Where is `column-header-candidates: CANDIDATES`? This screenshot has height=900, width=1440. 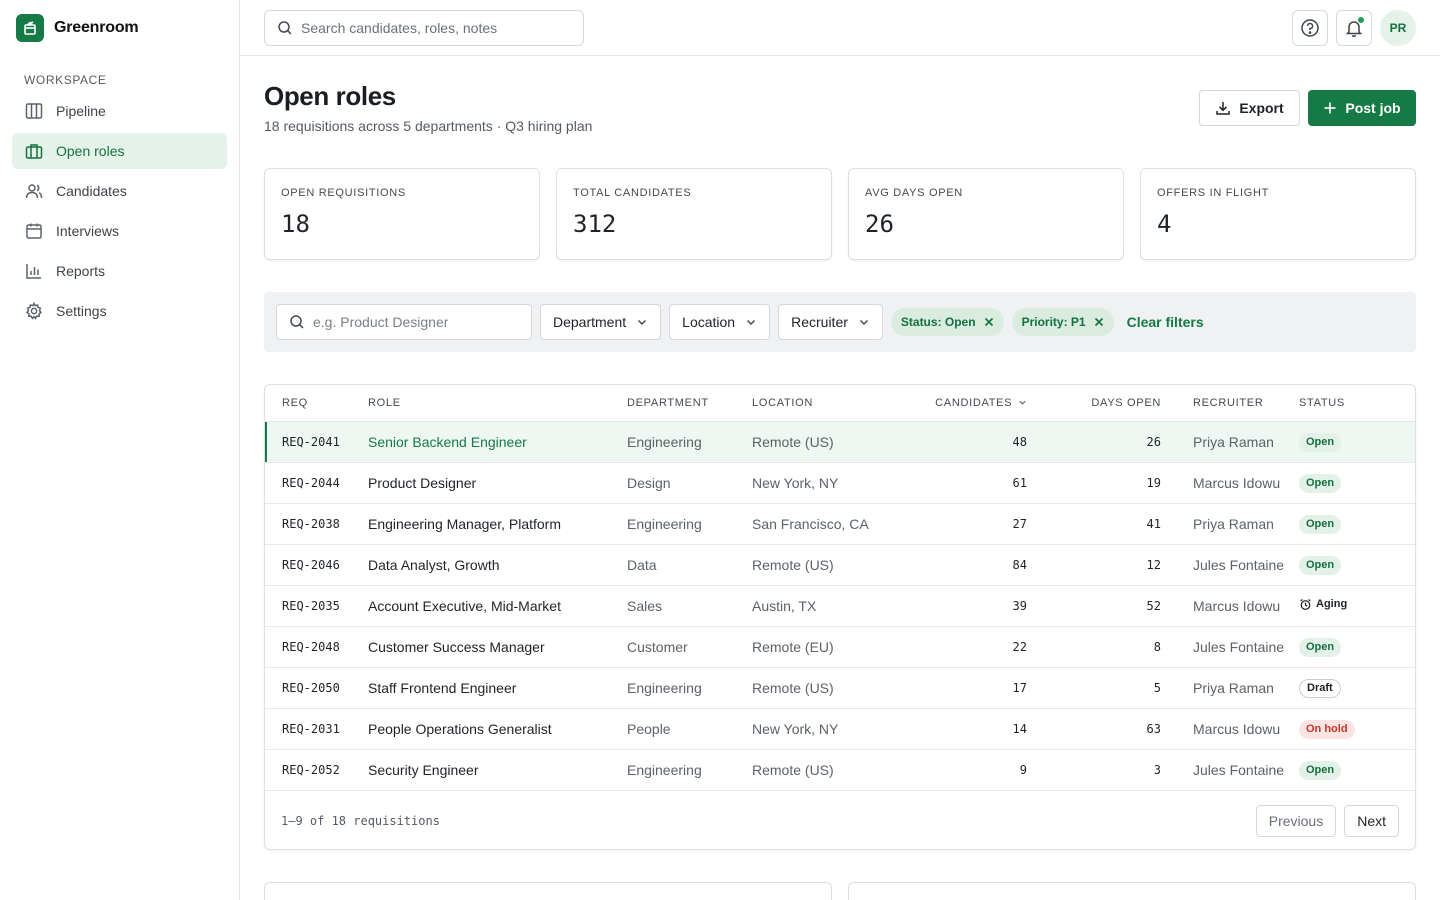
column-header-candidates: CANDIDATES is located at coordinates (969, 403).